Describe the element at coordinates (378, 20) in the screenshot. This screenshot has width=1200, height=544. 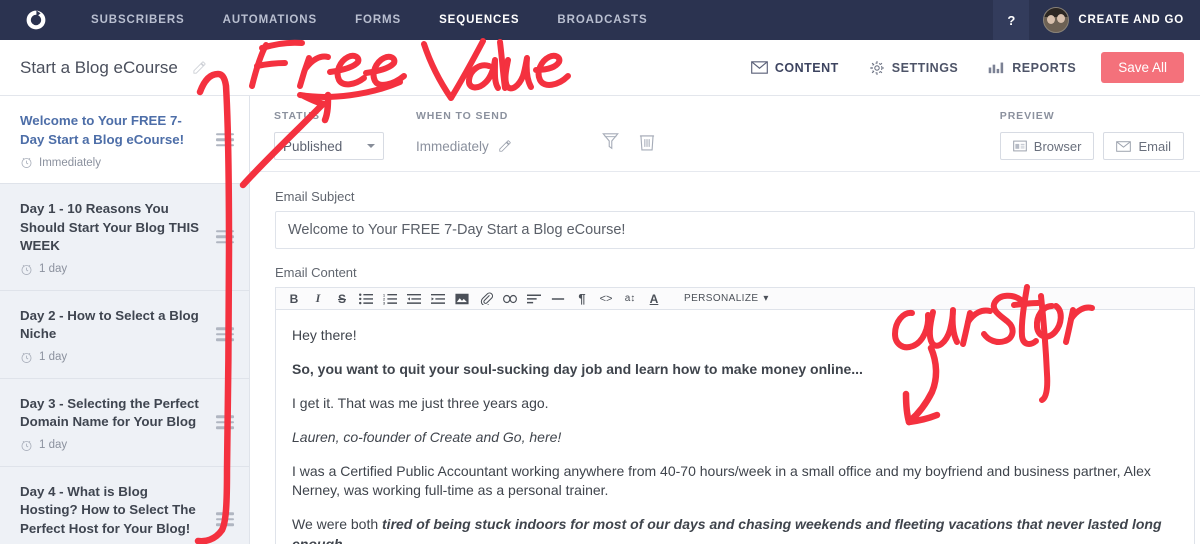
I see `nav-item-forms: FORMS` at that location.